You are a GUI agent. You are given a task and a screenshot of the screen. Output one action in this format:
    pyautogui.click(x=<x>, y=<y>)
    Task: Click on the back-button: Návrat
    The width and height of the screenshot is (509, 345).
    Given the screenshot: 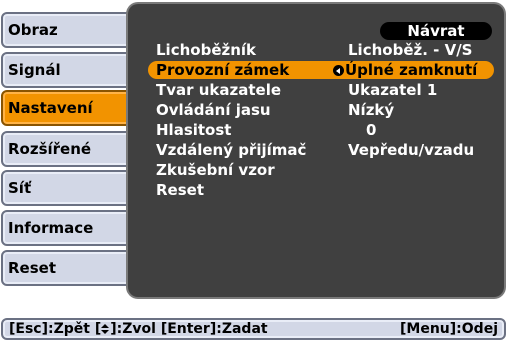 What is the action you would take?
    pyautogui.click(x=436, y=31)
    